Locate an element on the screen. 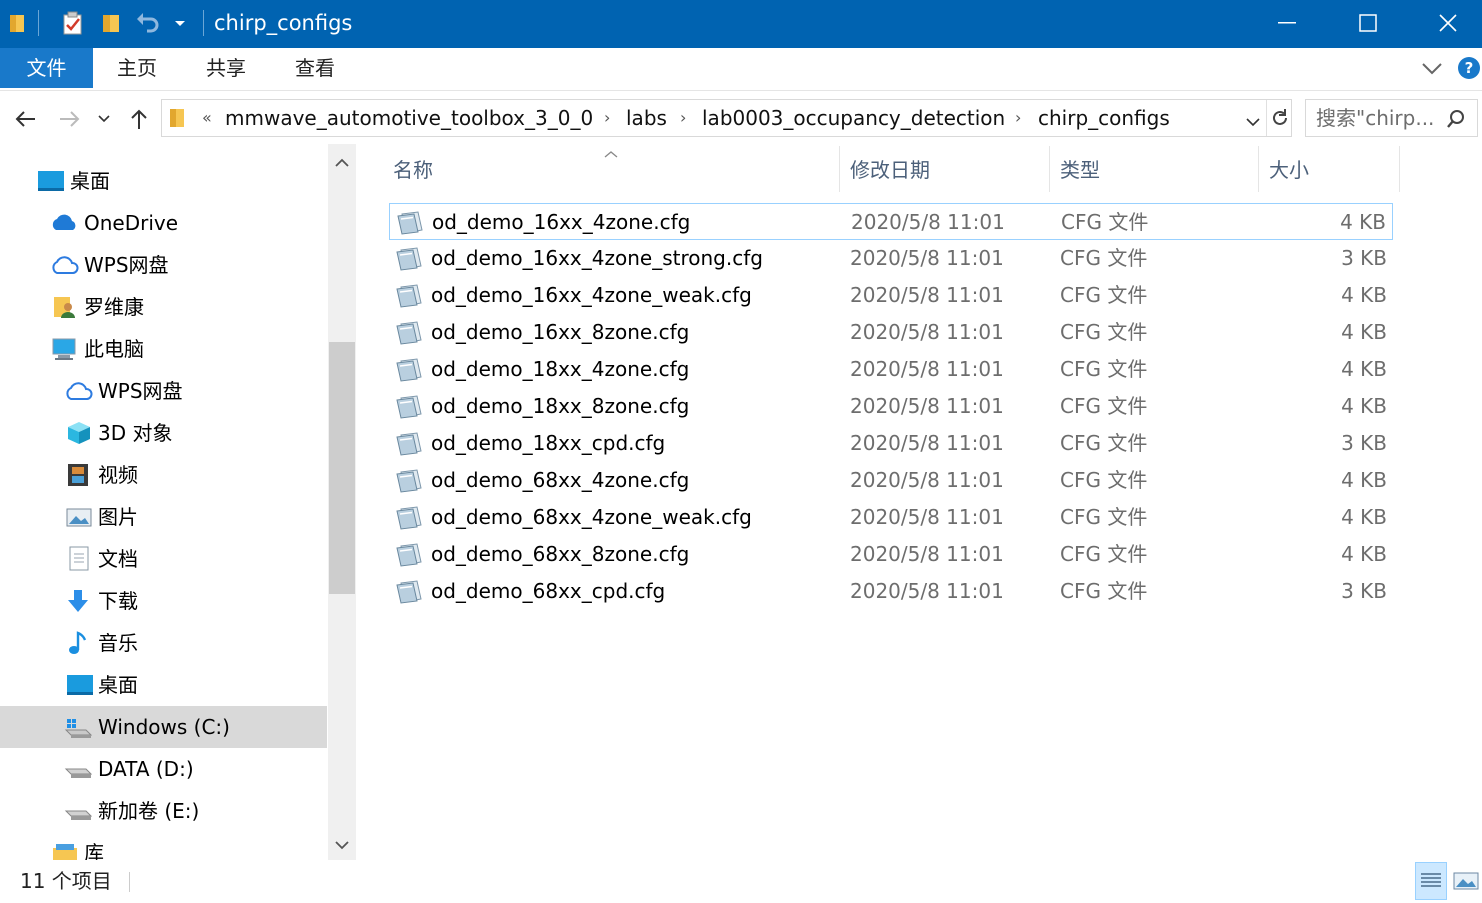 This screenshot has height=903, width=1482. recent-locations-icon is located at coordinates (104, 119).